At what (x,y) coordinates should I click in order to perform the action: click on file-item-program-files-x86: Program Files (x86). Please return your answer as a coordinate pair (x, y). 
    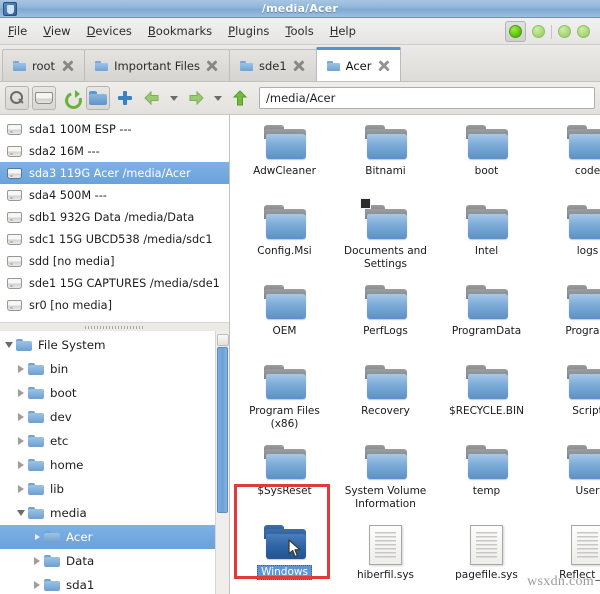
    Looking at the image, I should click on (284, 401).